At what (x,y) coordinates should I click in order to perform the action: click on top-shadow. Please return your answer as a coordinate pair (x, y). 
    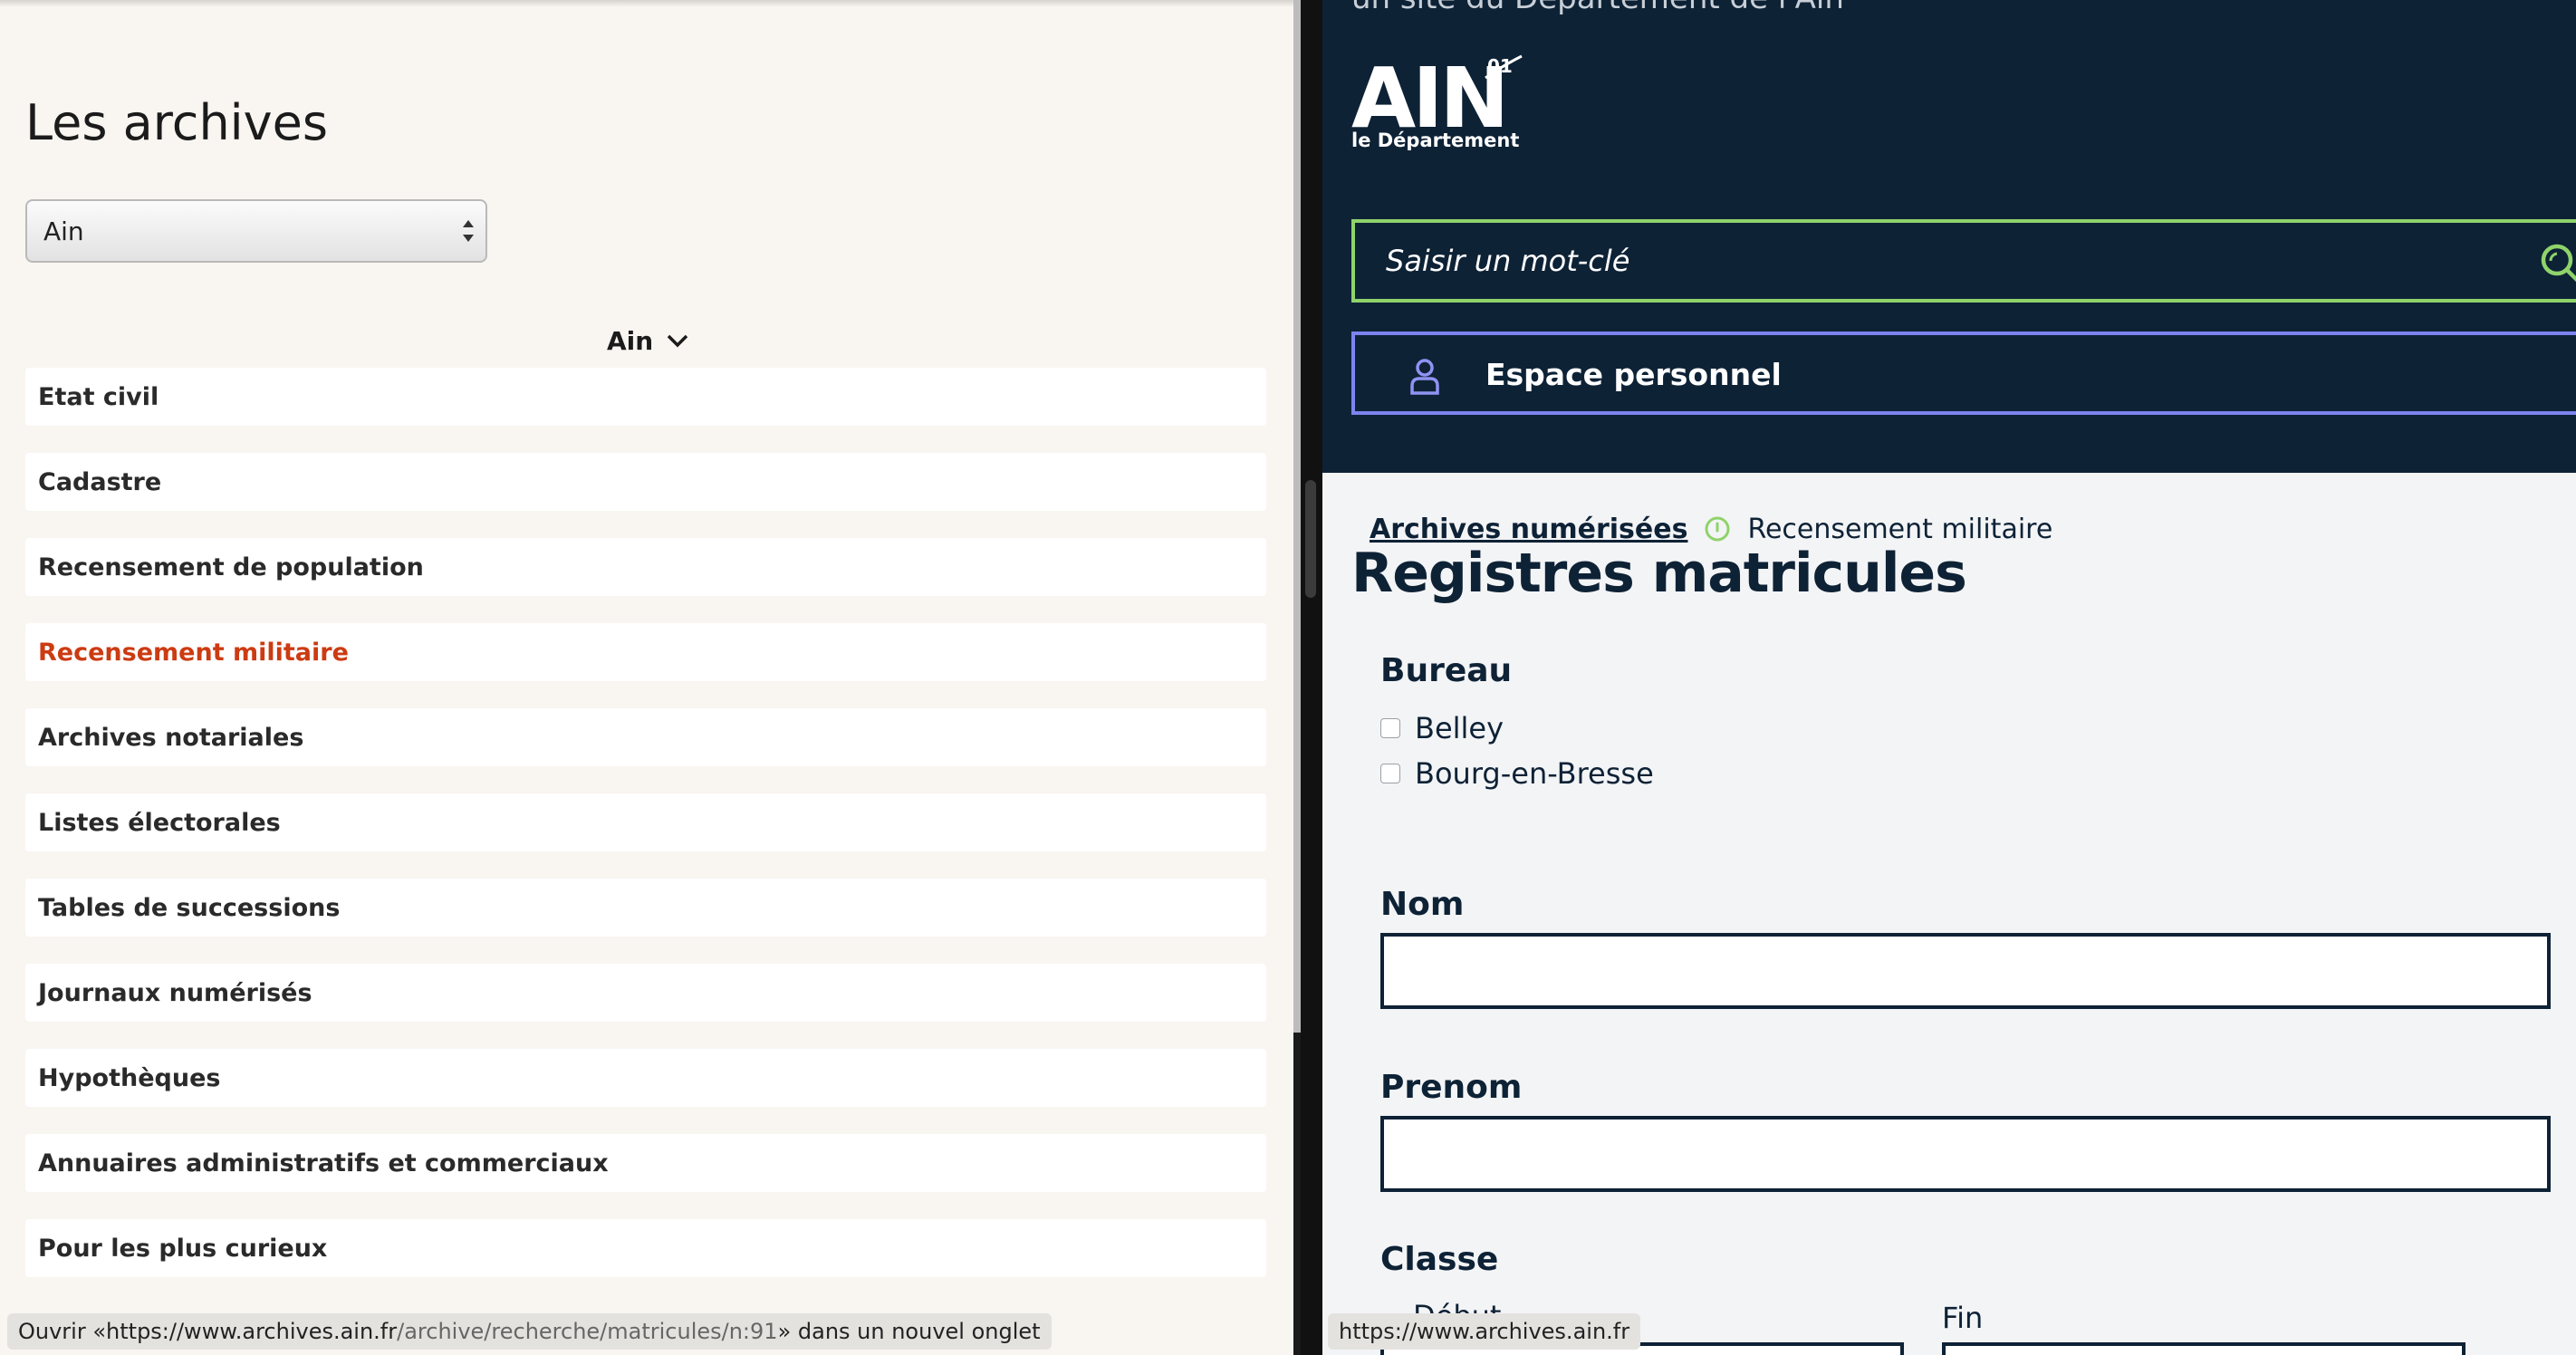
    Looking at the image, I should click on (646, 3).